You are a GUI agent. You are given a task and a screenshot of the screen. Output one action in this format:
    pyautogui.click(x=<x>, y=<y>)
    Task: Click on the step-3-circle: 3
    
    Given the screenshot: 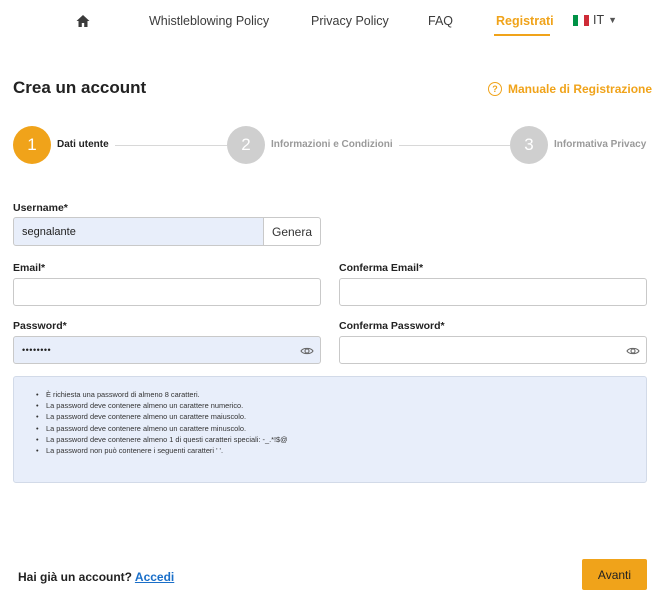 What is the action you would take?
    pyautogui.click(x=529, y=145)
    